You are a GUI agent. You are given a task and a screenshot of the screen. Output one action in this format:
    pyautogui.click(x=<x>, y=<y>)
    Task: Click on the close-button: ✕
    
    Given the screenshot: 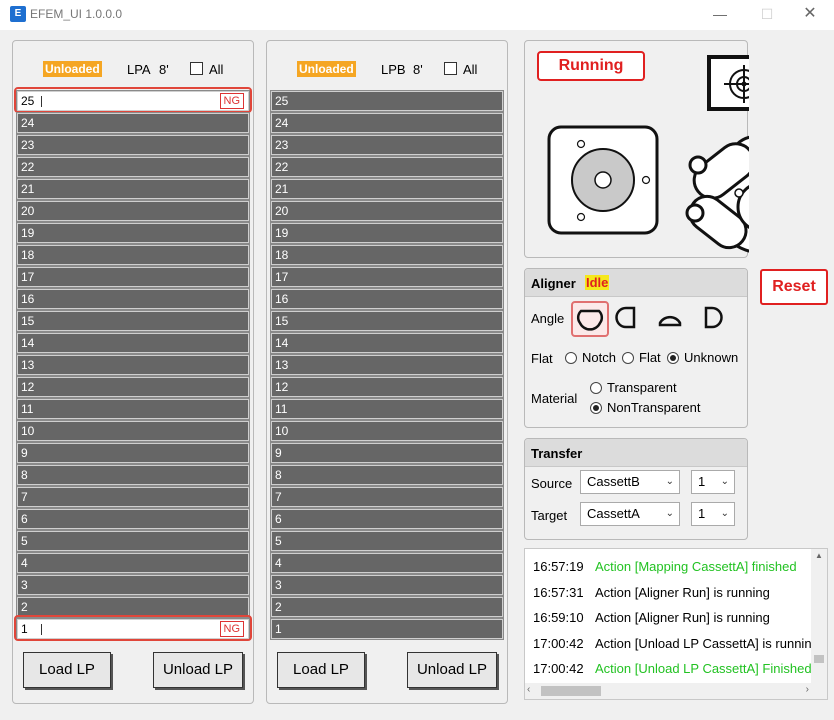 What is the action you would take?
    pyautogui.click(x=810, y=14)
    